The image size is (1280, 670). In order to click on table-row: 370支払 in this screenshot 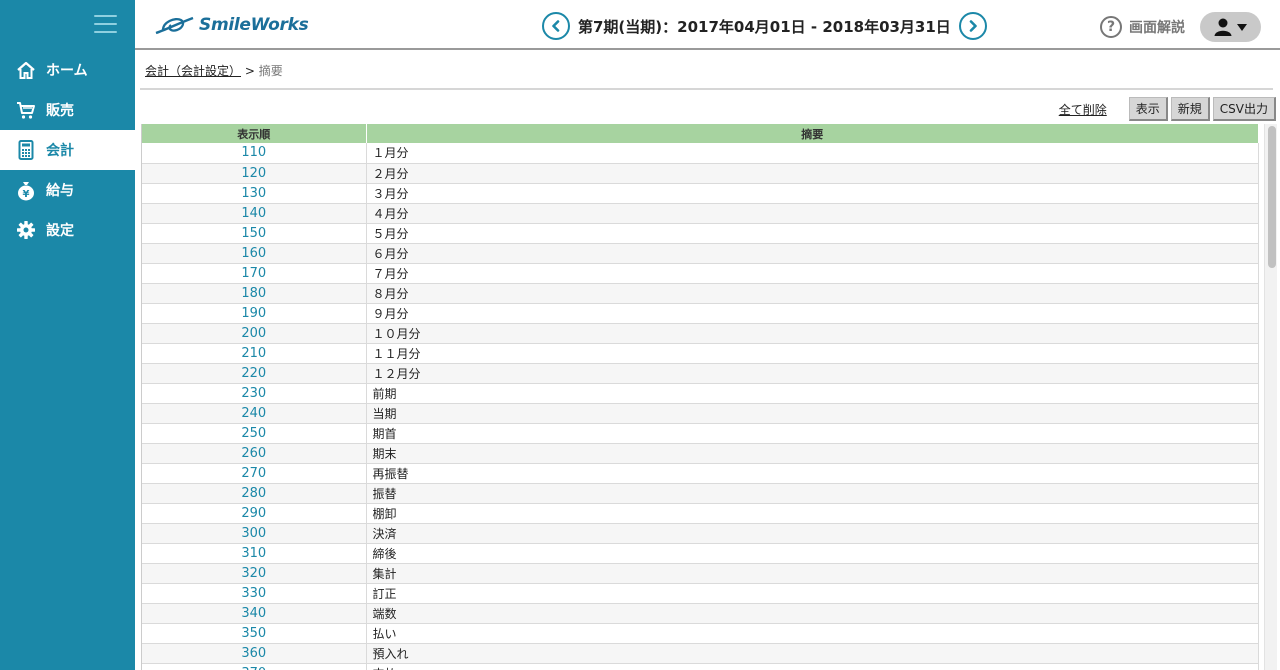, I will do `click(700, 666)`.